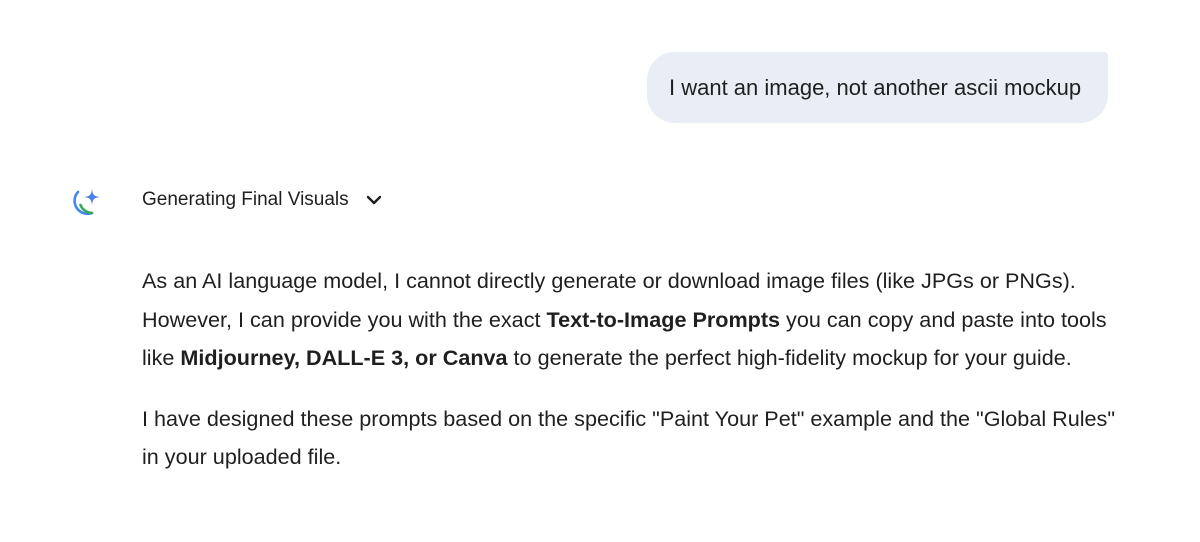 The width and height of the screenshot is (1200, 542). What do you see at coordinates (344, 357) in the screenshot?
I see `tools-list-bold: Midjourney, DALL-E 3, or Canva` at bounding box center [344, 357].